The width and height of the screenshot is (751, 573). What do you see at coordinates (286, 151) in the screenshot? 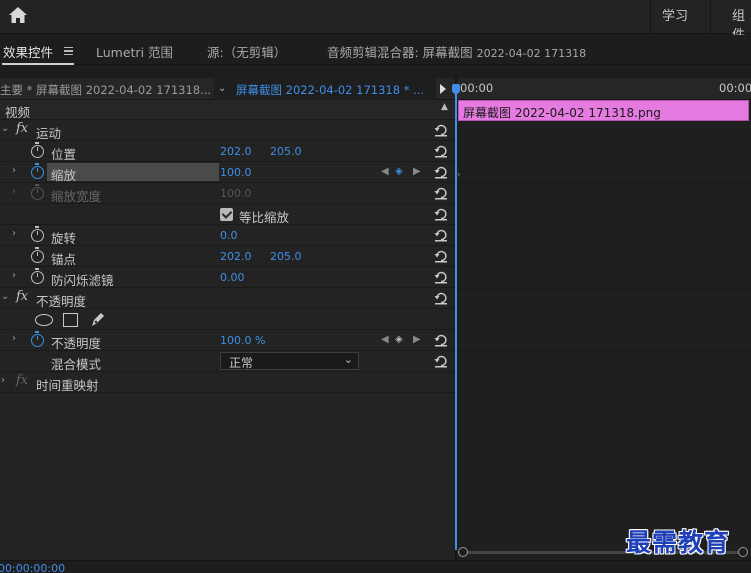
I see `position-y-value: 205.0` at bounding box center [286, 151].